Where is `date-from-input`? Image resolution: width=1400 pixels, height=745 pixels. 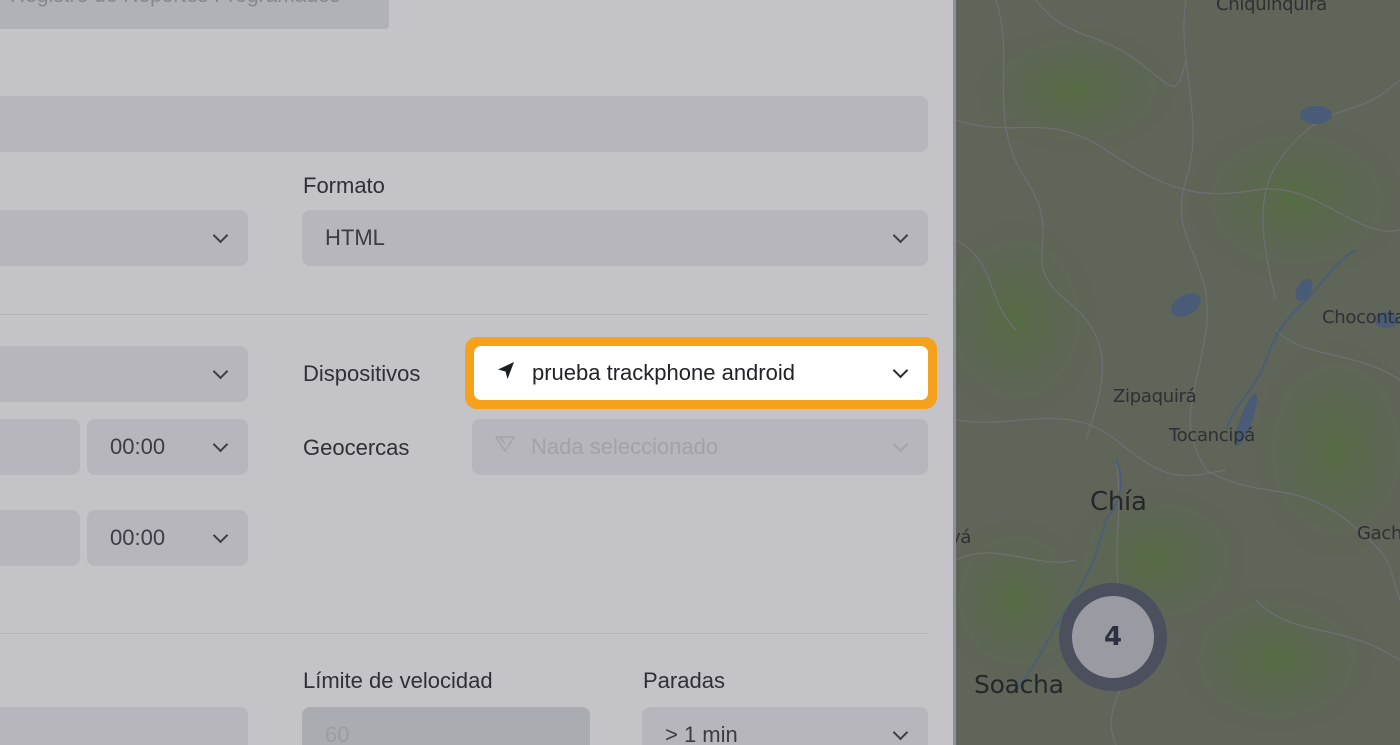 date-from-input is located at coordinates (40, 447).